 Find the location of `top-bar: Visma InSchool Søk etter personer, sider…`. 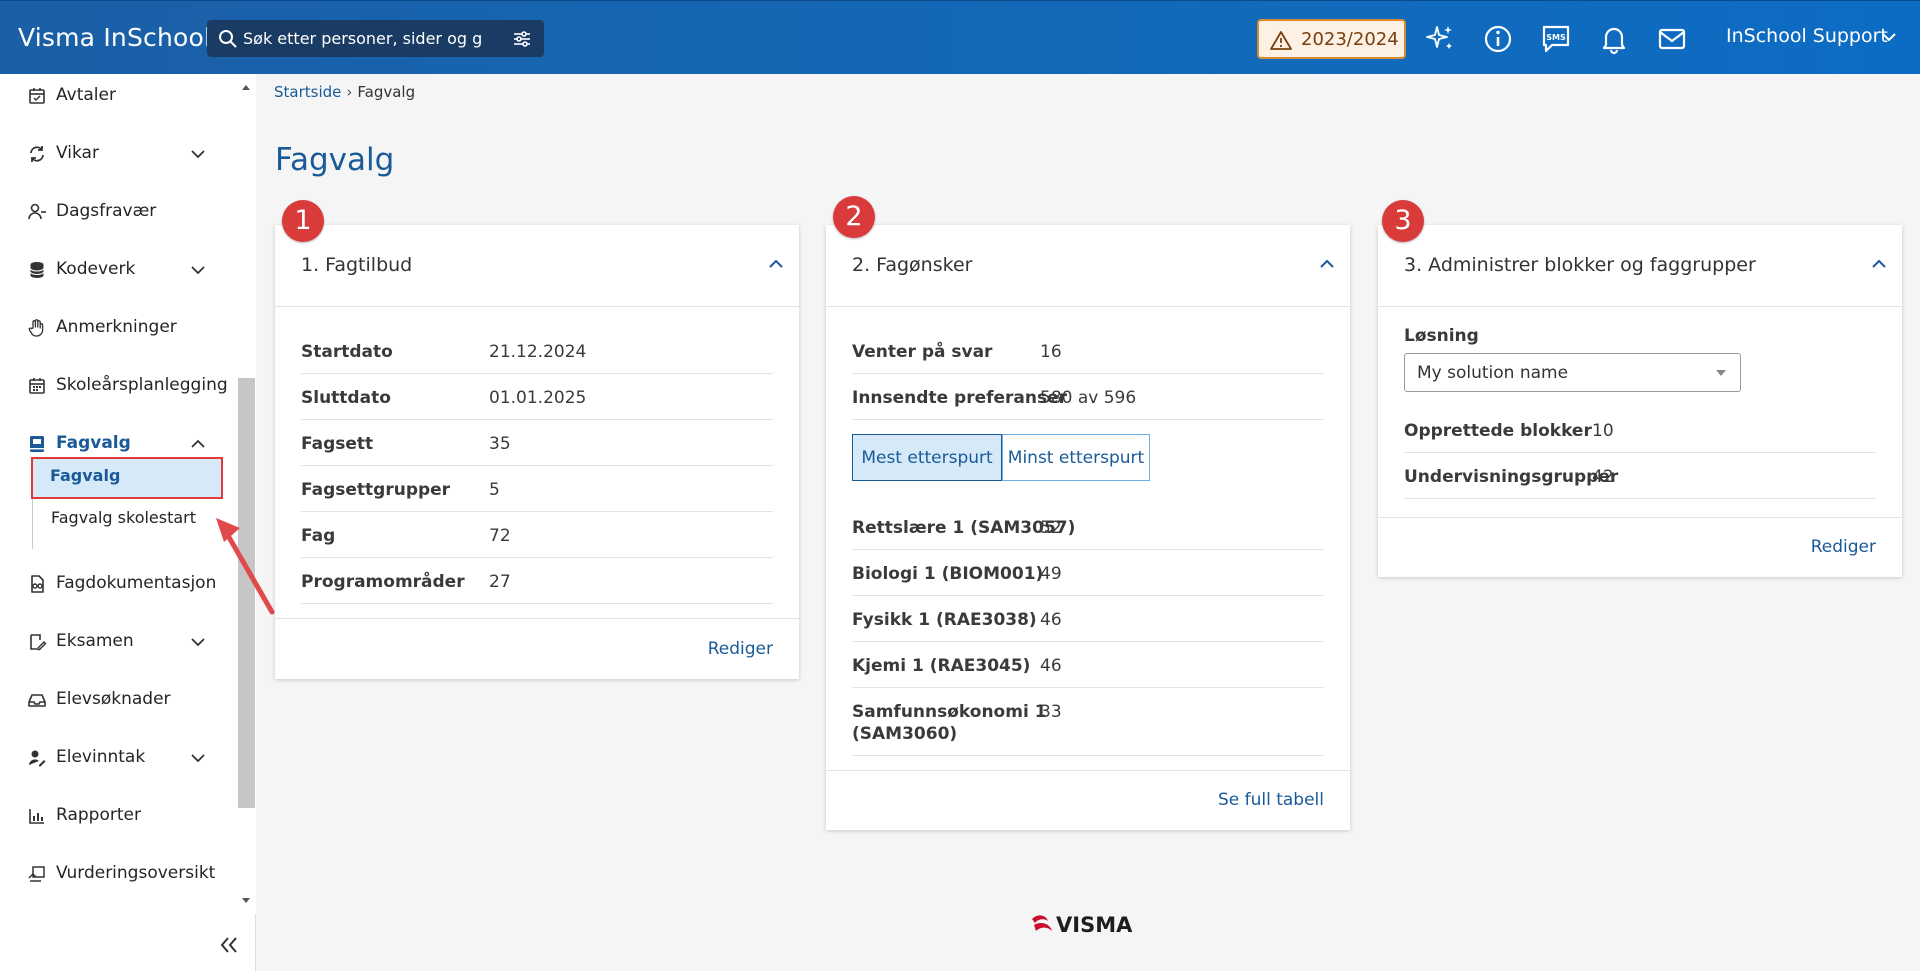

top-bar: Visma InSchool Søk etter personer, sider… is located at coordinates (960, 37).